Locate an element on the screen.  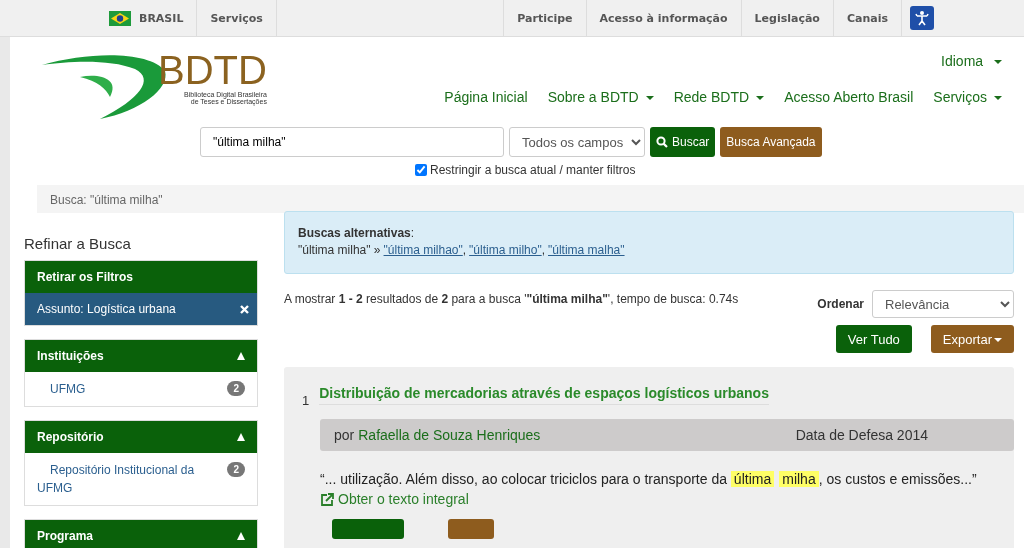
flag-icon is located at coordinates (120, 18).